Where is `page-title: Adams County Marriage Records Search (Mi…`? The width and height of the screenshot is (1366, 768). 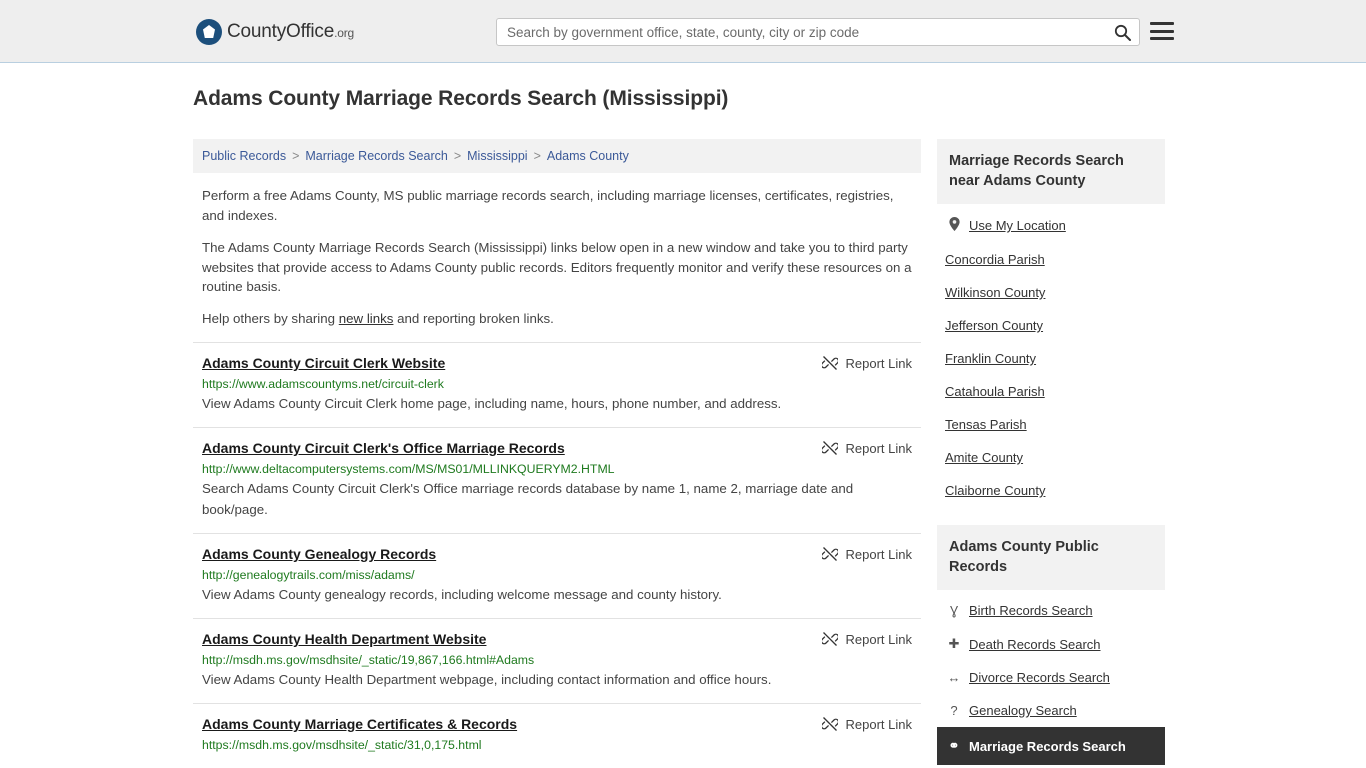
page-title: Adams County Marriage Records Search (Mi… is located at coordinates (461, 98).